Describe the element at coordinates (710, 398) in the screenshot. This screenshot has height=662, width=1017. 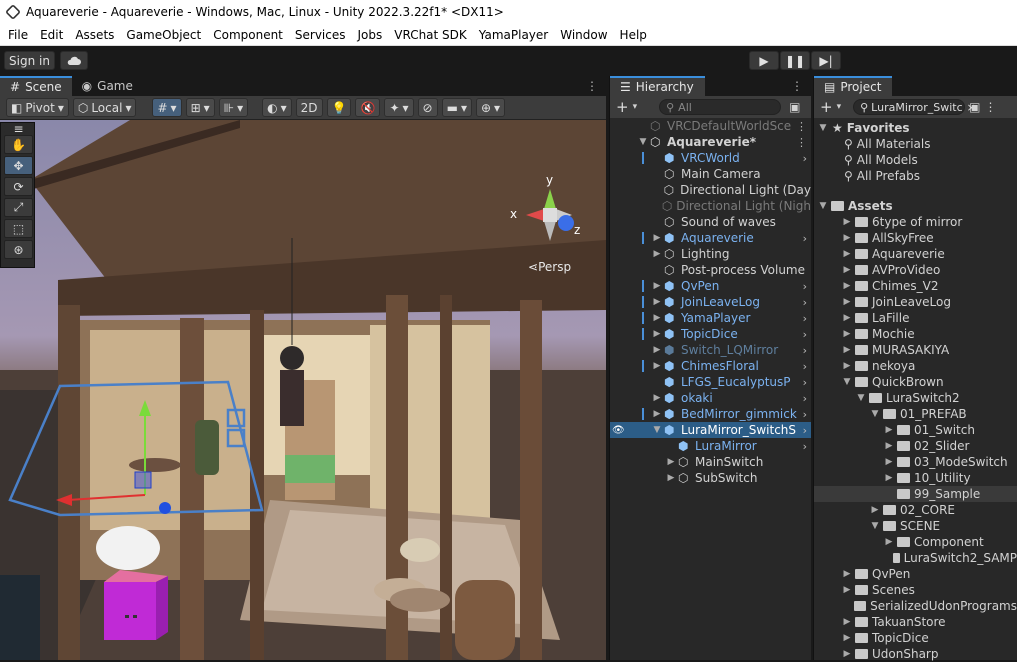
I see `hierarchy-item: ▶ ⬢ okaki ›` at that location.